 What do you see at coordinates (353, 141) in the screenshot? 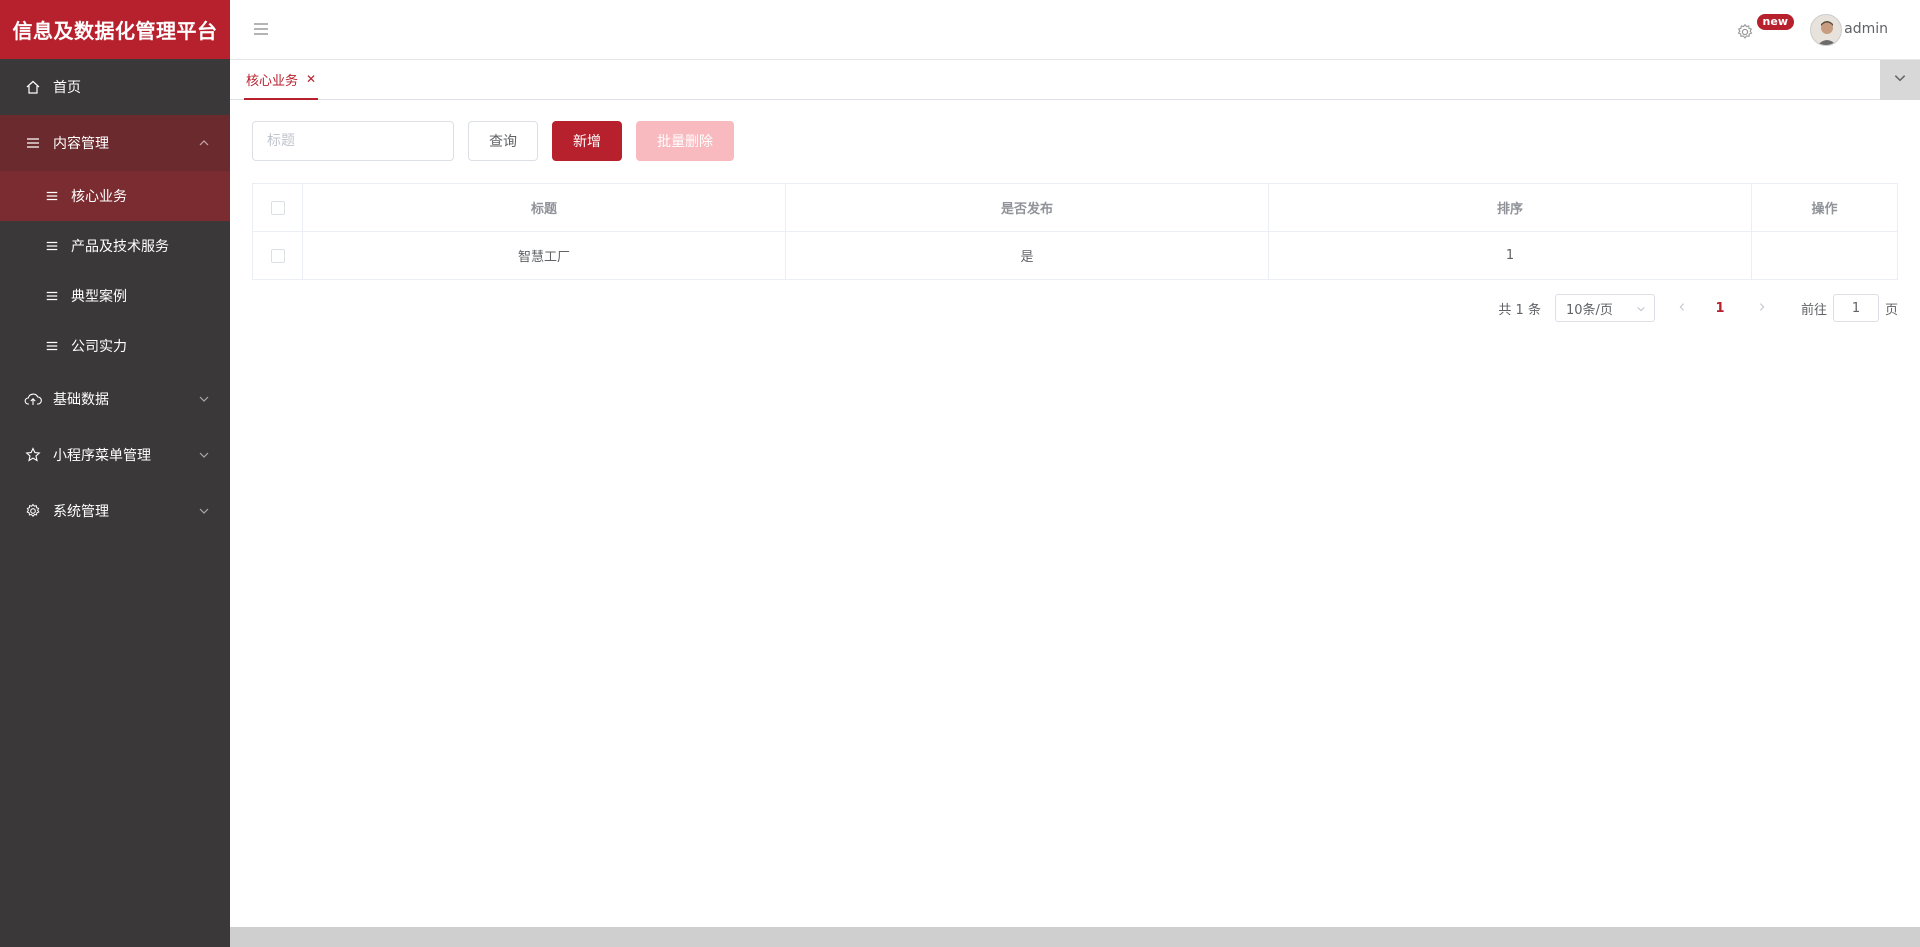
I see `title-search-input` at bounding box center [353, 141].